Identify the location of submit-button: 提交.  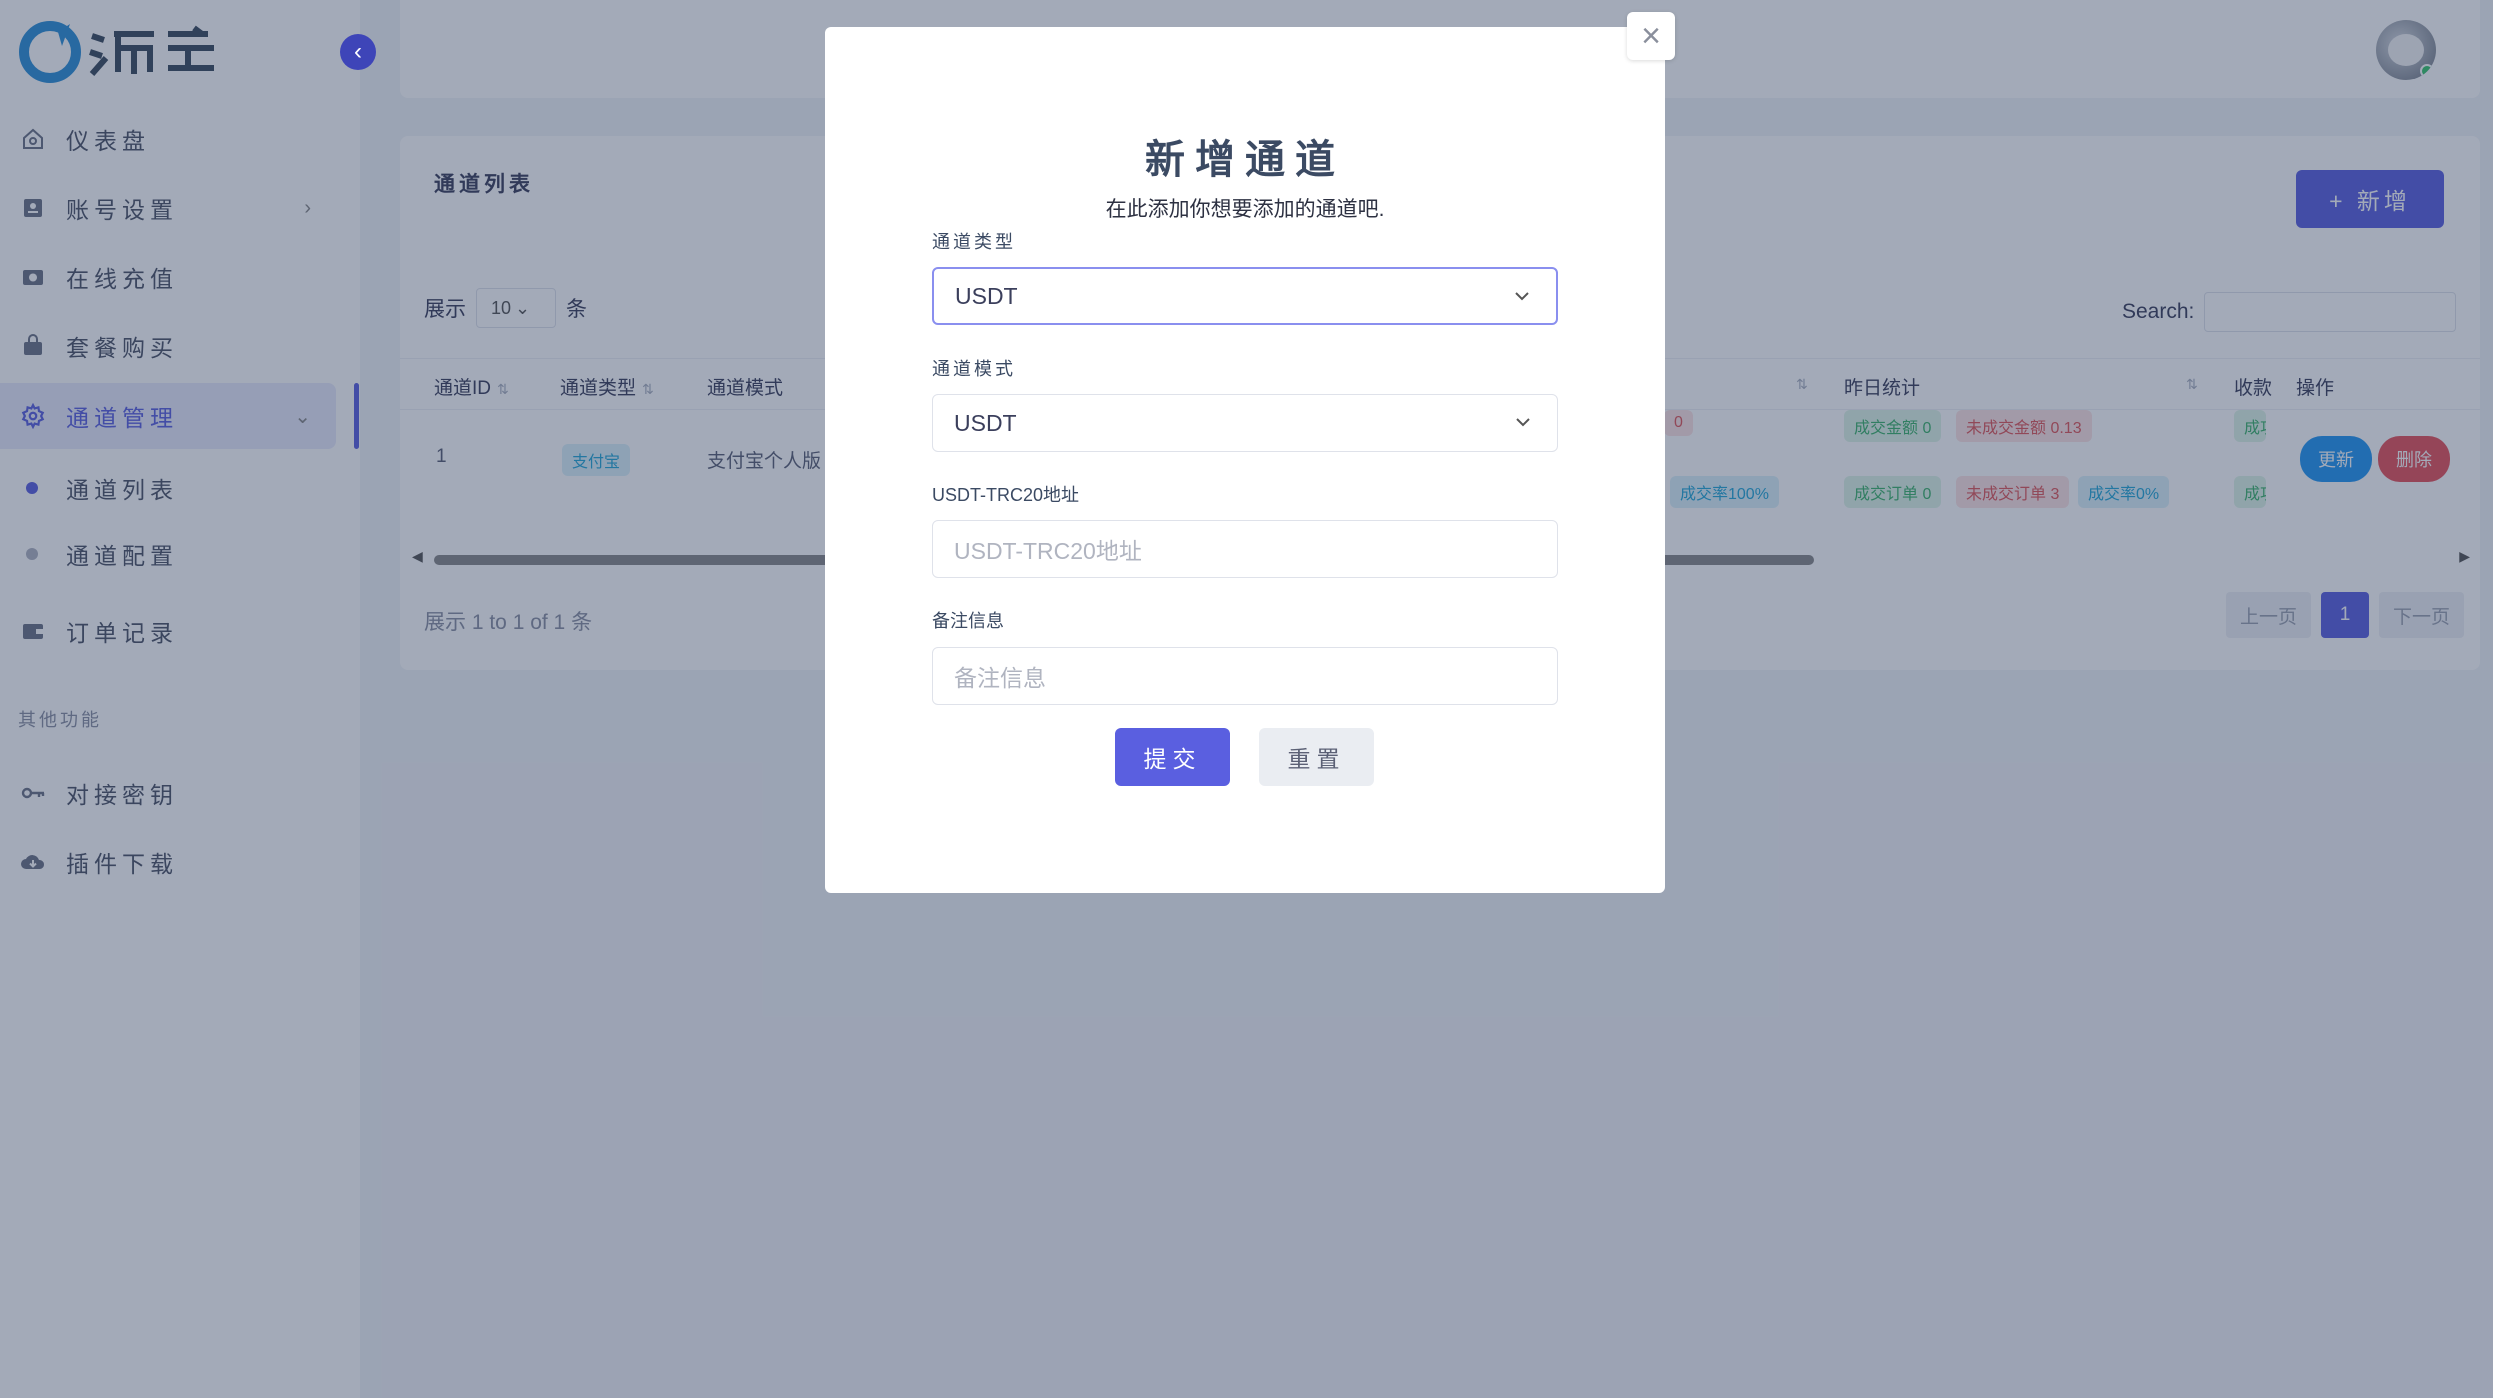
(1172, 757).